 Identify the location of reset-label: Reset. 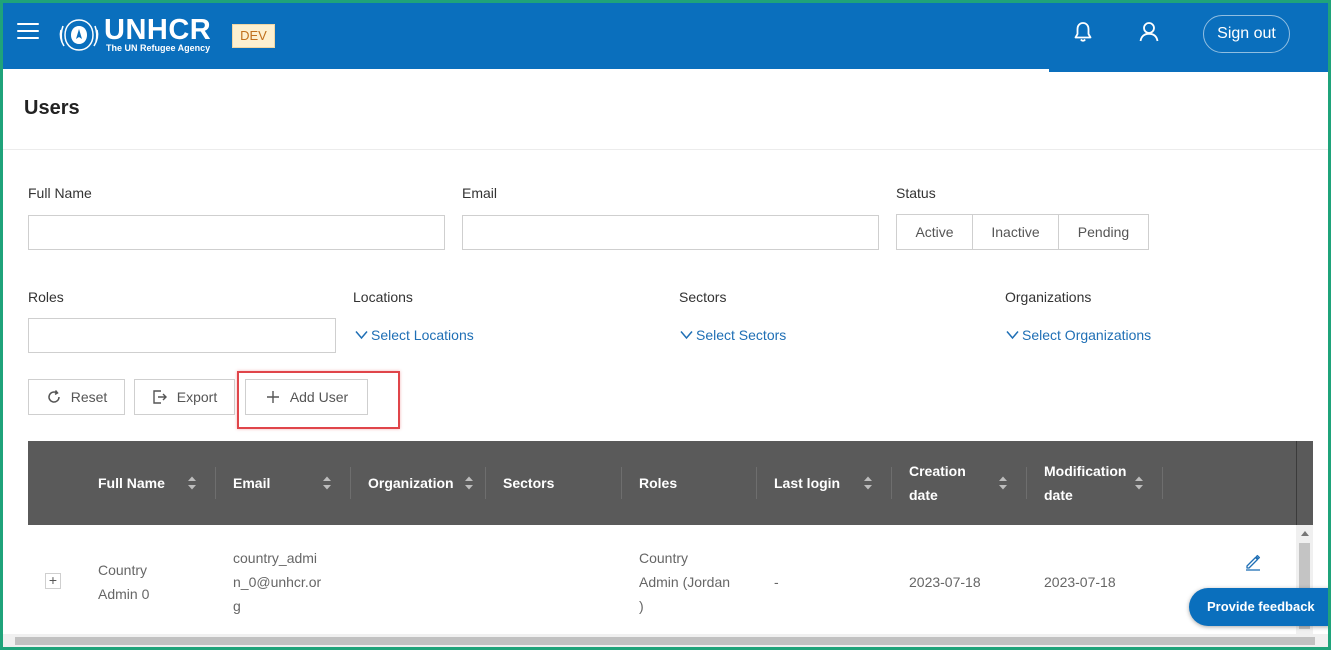
(89, 397).